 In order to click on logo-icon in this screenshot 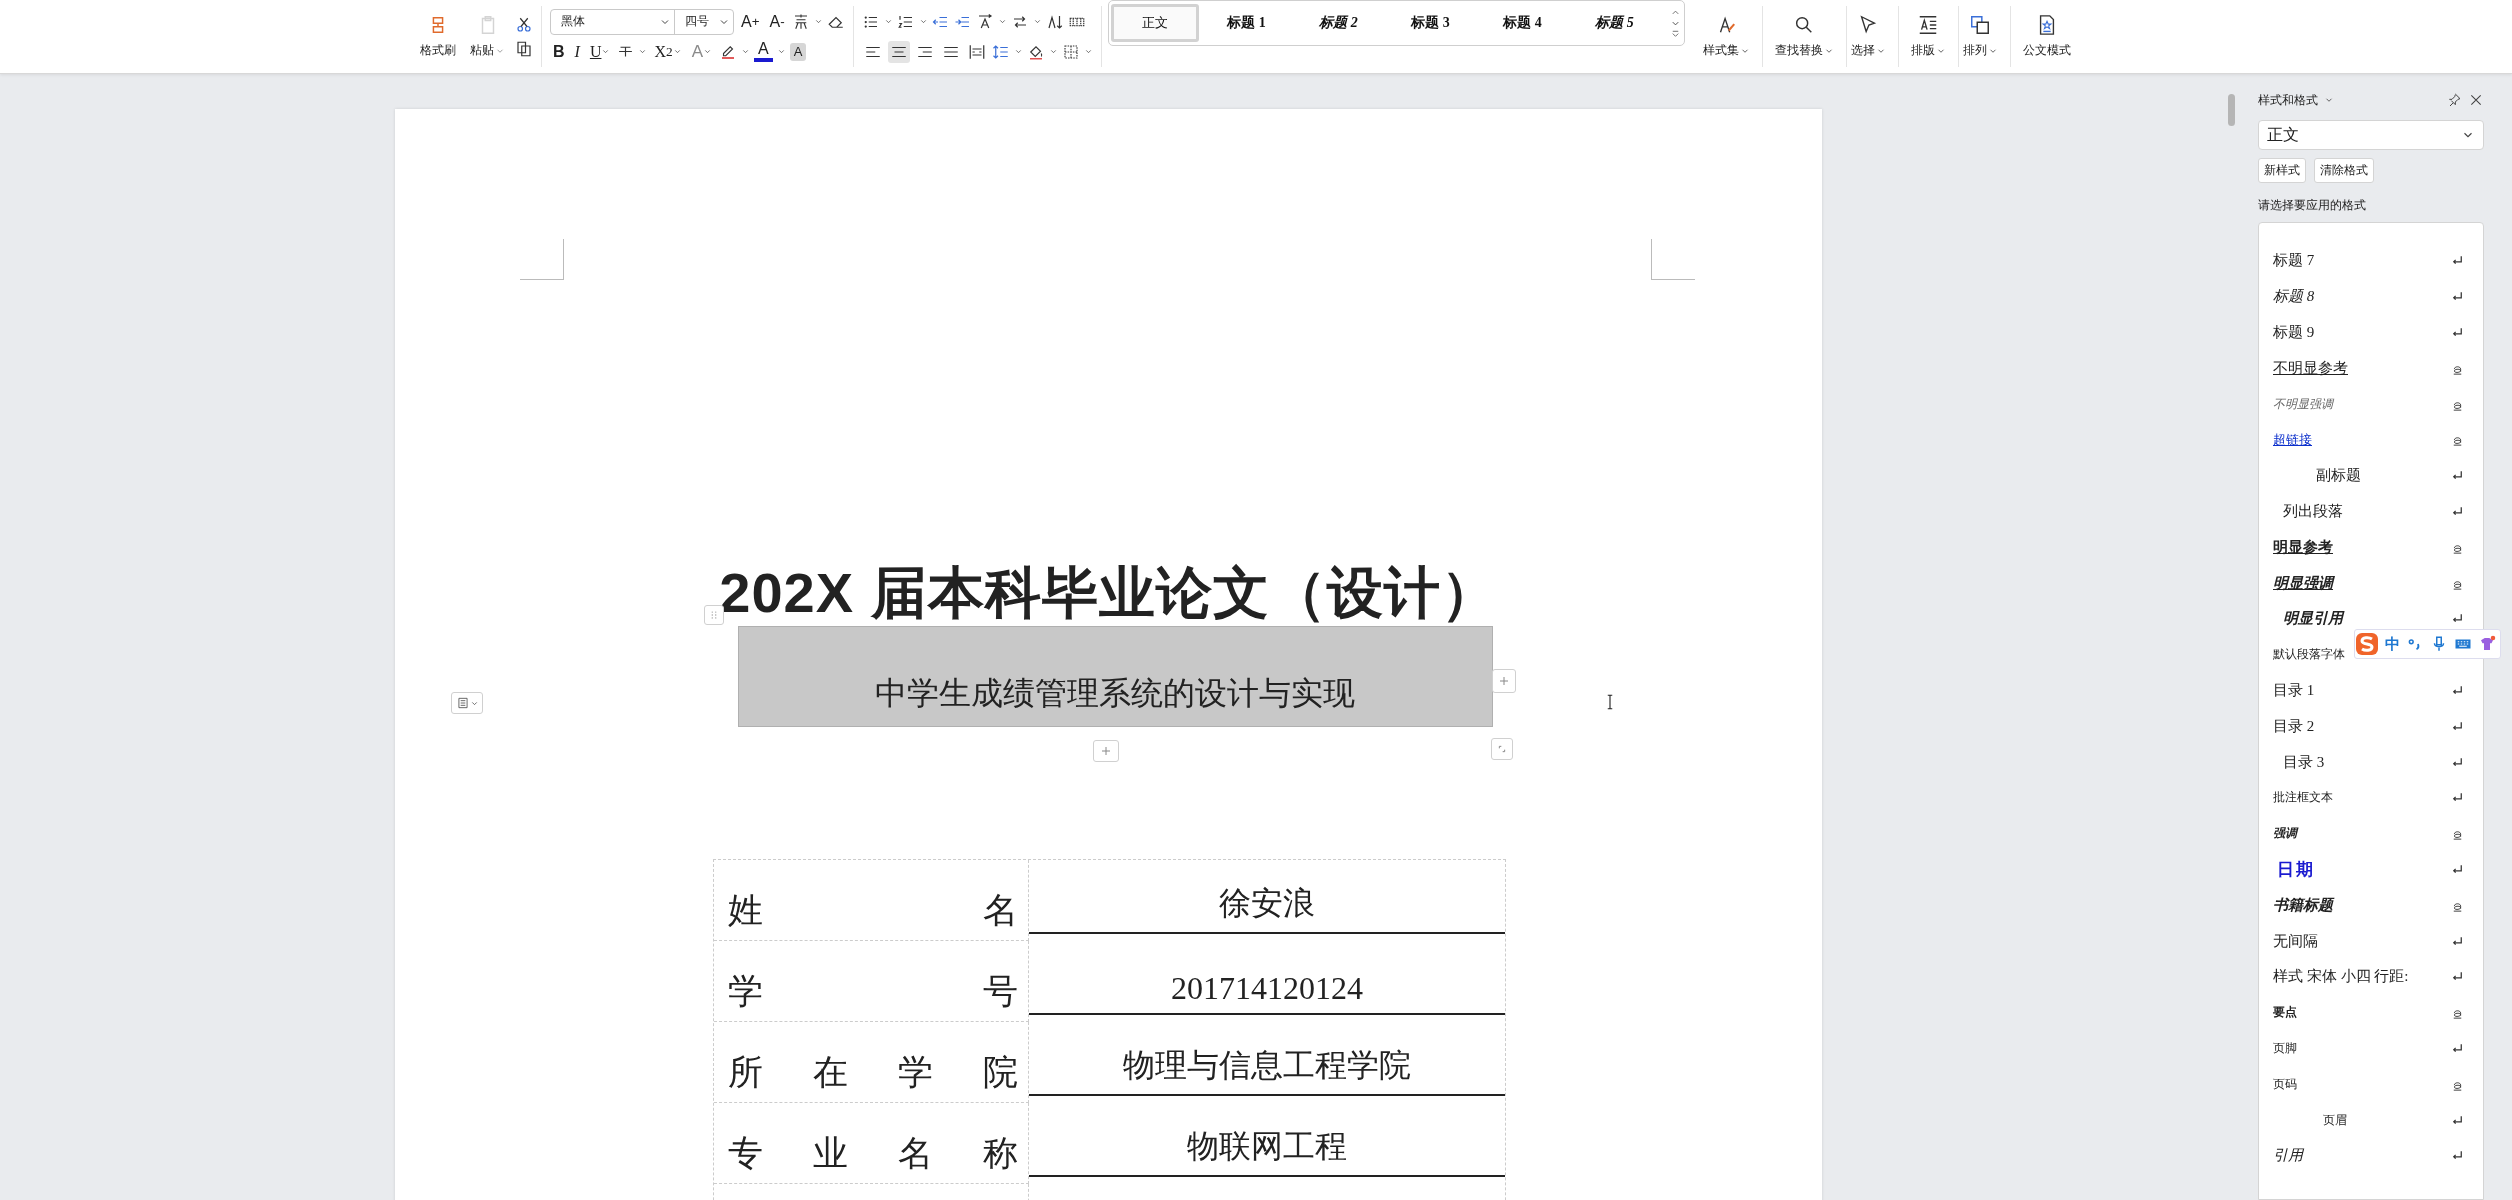, I will do `click(2367, 644)`.